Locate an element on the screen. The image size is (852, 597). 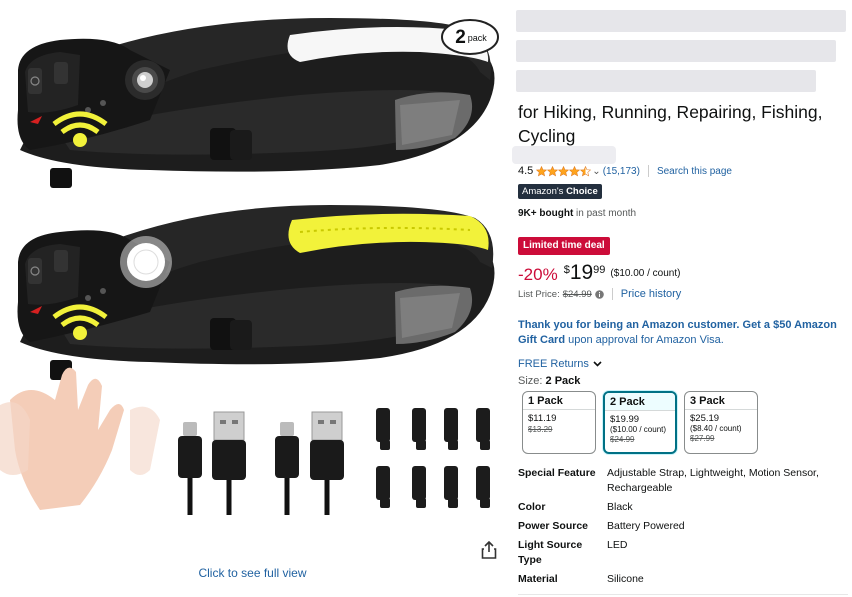
size-option-list-price: $24.99 is located at coordinates (622, 439).